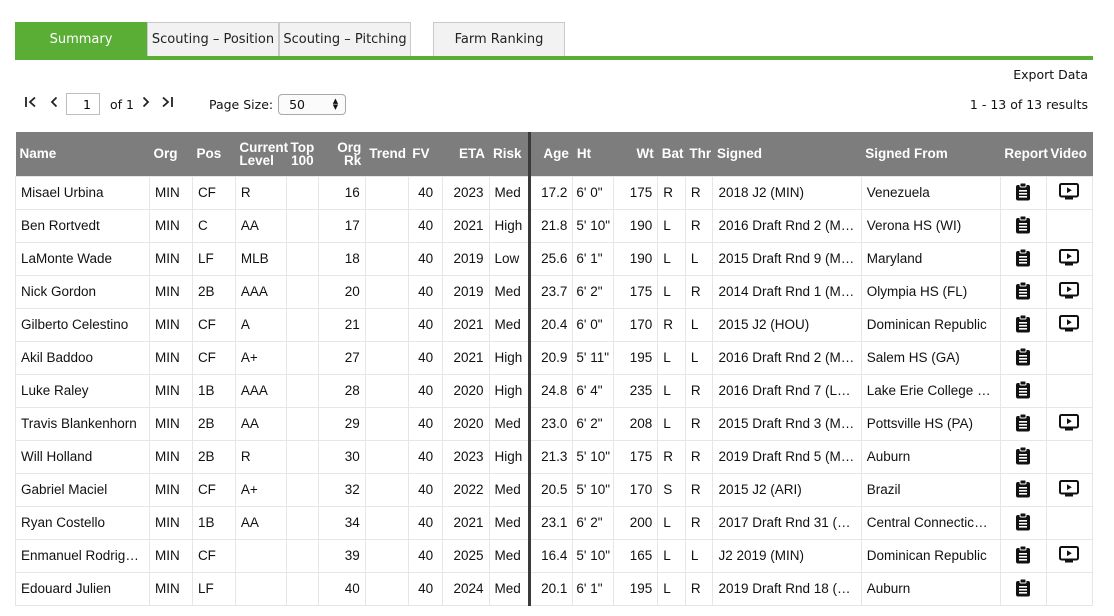  I want to click on col-video: Video, so click(1069, 154).